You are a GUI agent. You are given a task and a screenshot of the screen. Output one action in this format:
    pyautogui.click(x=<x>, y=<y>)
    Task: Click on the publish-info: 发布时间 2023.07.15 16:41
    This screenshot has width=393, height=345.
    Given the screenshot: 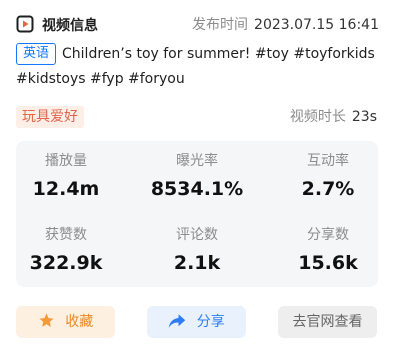 What is the action you would take?
    pyautogui.click(x=285, y=24)
    